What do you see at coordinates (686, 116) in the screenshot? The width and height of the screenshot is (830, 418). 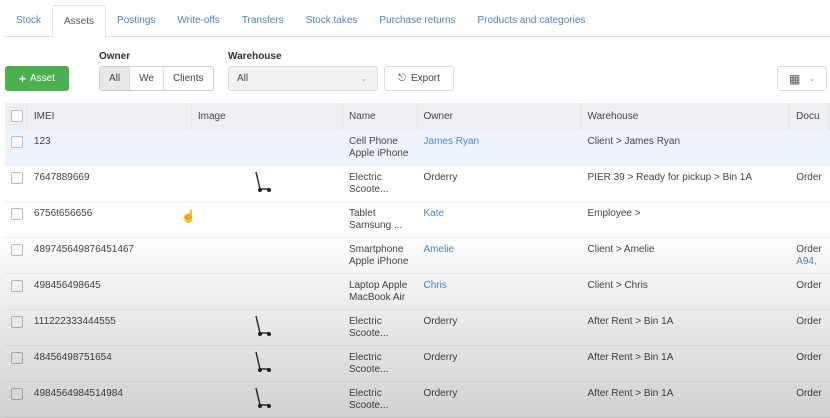 I see `column-header: Warehouse` at bounding box center [686, 116].